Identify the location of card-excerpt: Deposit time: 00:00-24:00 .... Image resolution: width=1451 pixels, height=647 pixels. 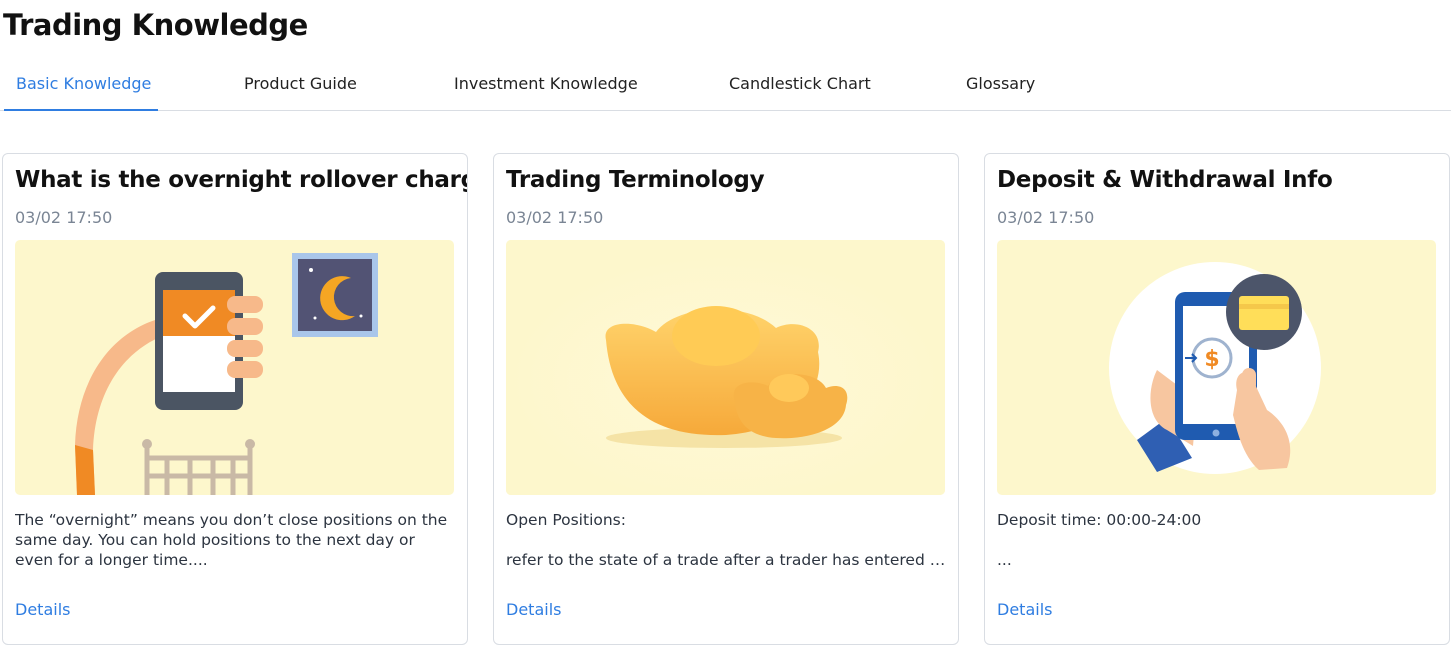
(1099, 540).